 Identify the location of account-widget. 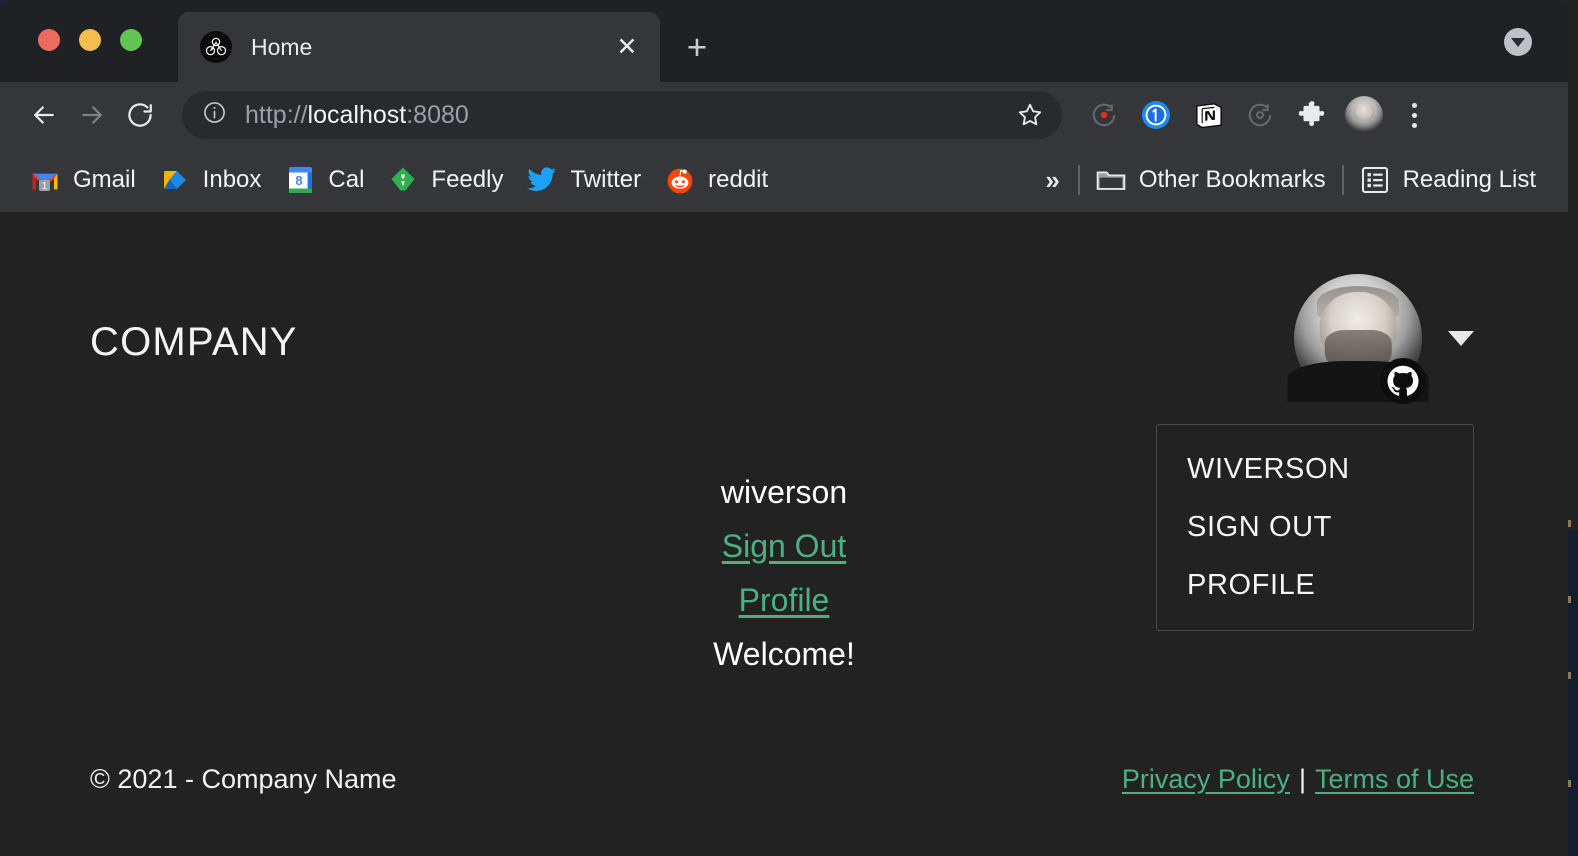
(1380, 339).